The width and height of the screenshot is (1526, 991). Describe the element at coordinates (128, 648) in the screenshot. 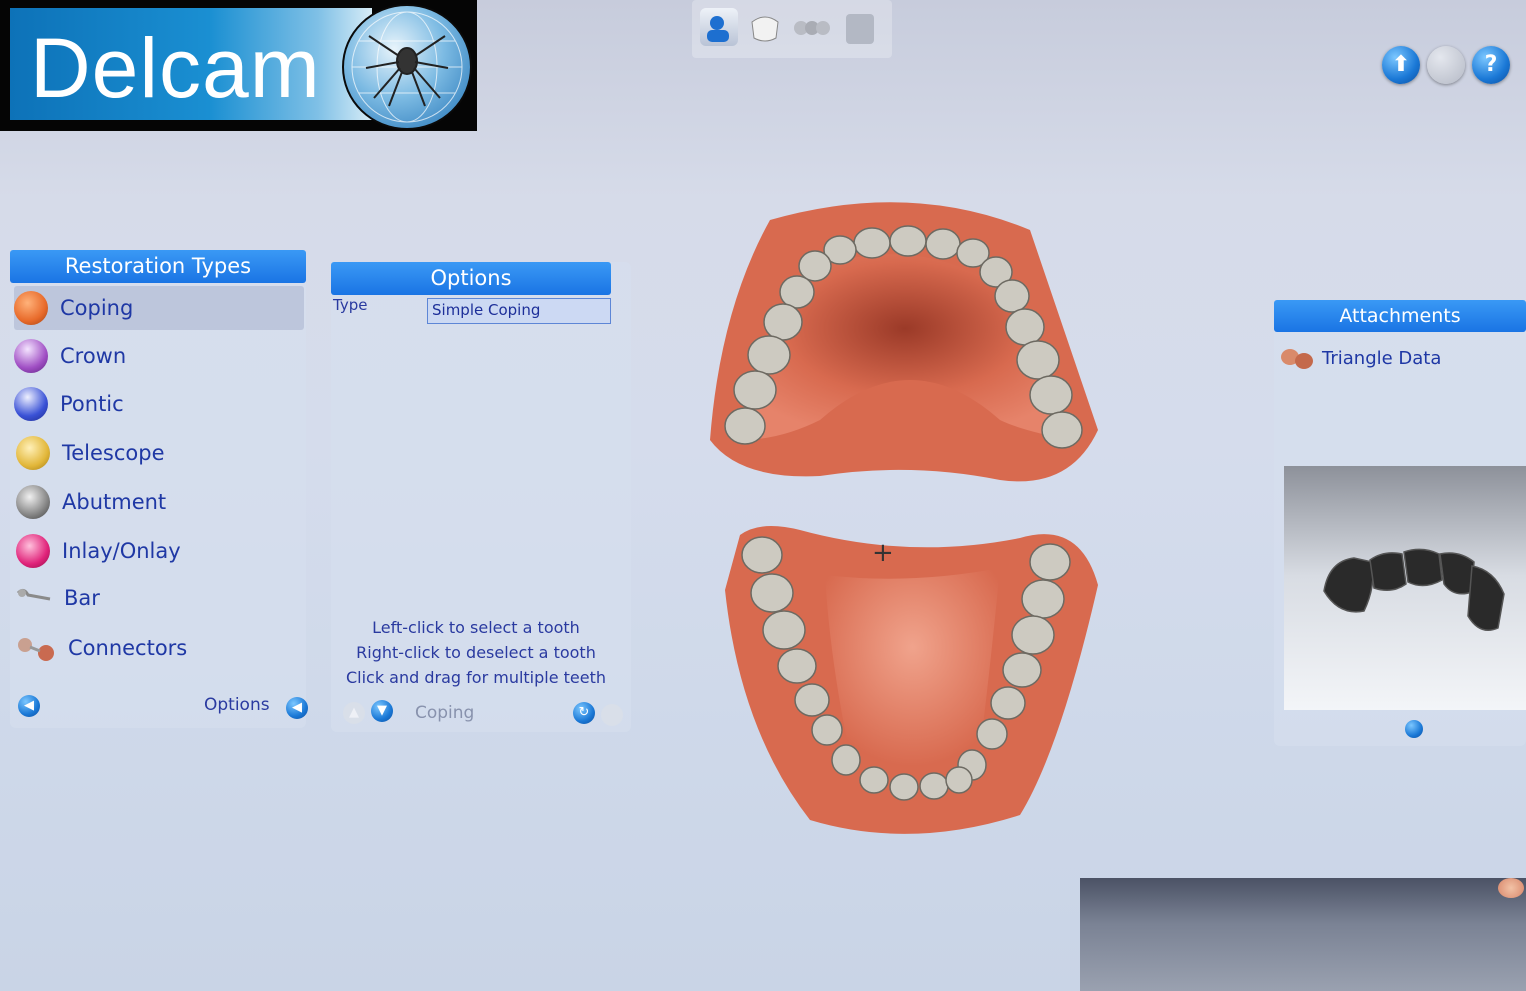

I see `restoration-item-label: Connectors` at that location.